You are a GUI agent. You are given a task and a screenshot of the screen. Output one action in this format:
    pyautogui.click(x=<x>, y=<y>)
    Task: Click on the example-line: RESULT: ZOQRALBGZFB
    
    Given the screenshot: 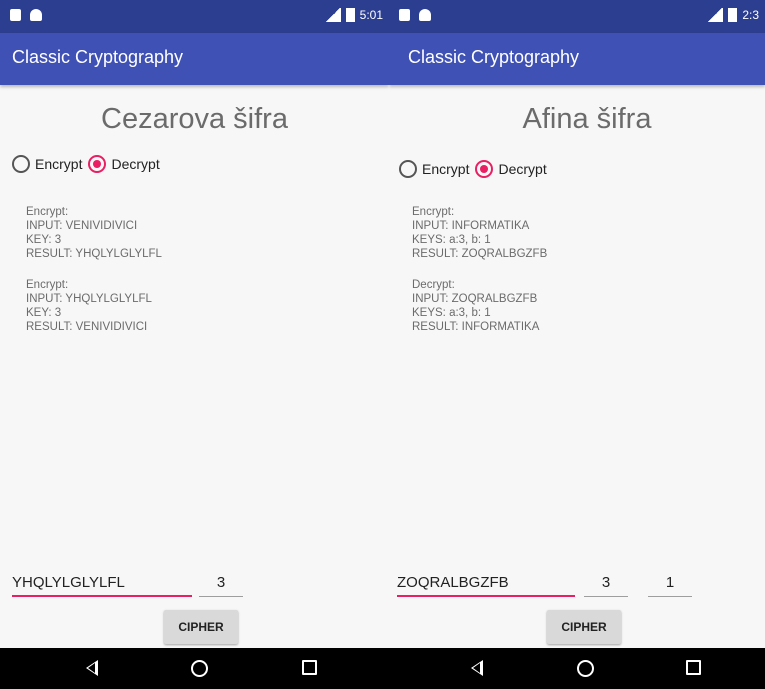 What is the action you would take?
    pyautogui.click(x=480, y=254)
    